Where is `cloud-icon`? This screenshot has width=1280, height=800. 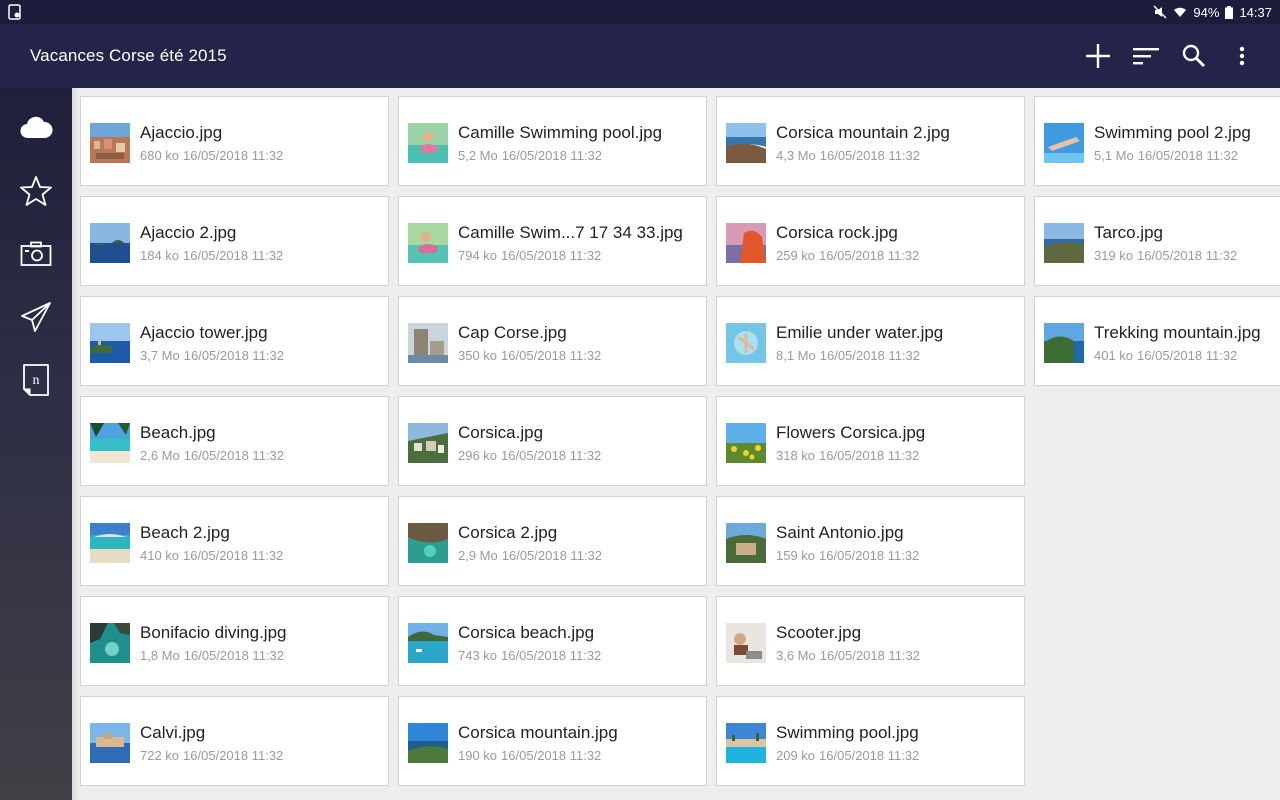
cloud-icon is located at coordinates (36, 127).